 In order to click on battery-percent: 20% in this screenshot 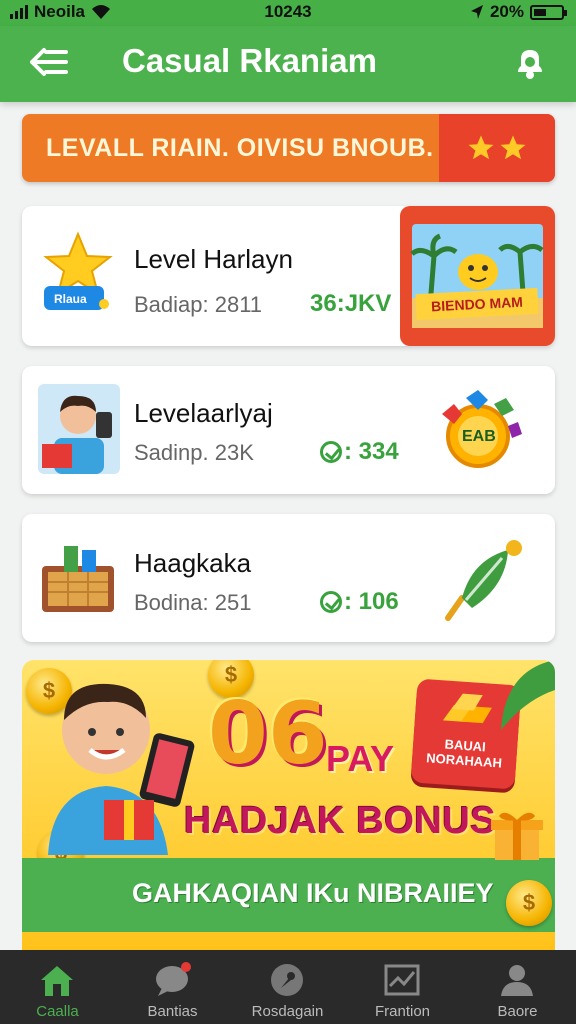, I will do `click(506, 11)`.